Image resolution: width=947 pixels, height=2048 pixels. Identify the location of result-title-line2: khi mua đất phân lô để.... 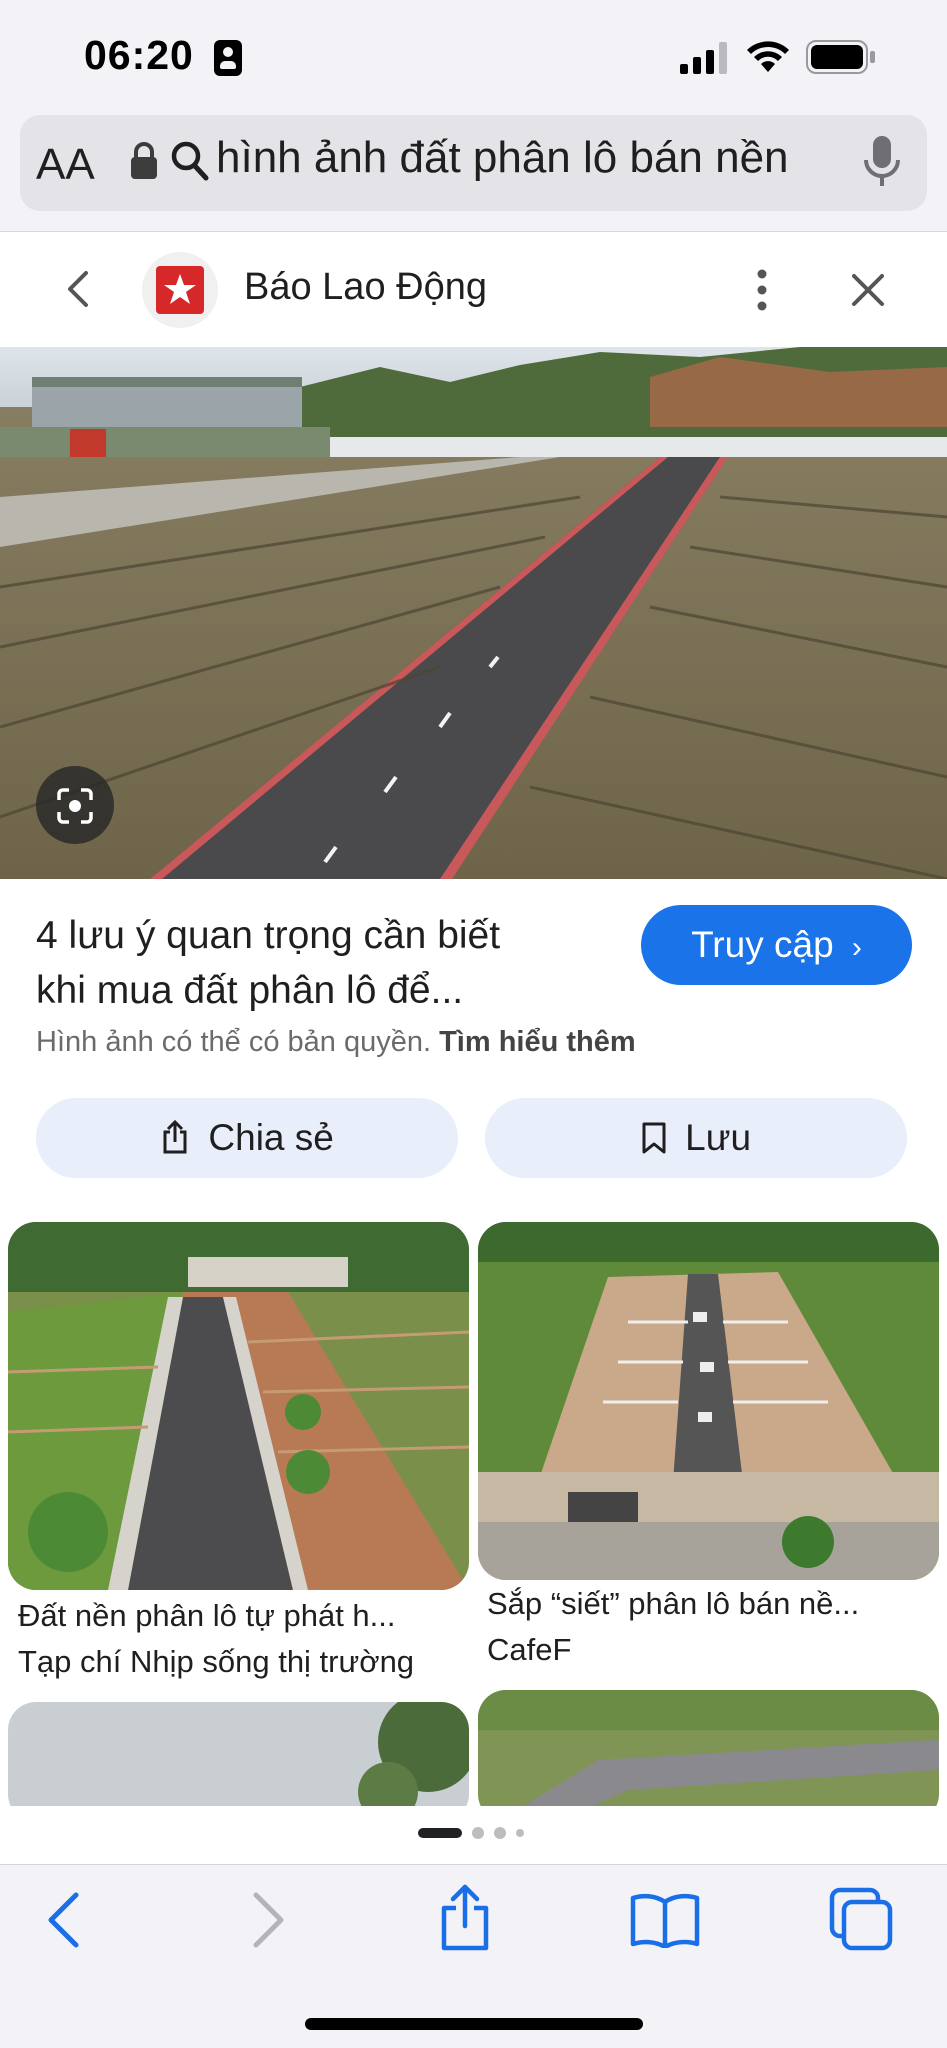
(250, 990).